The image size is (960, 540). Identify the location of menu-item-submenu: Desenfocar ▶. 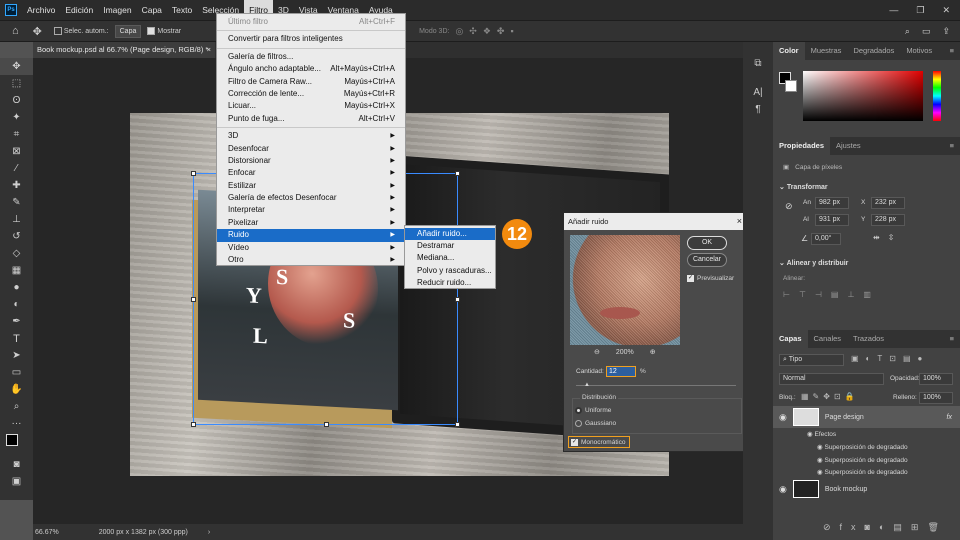
(311, 149).